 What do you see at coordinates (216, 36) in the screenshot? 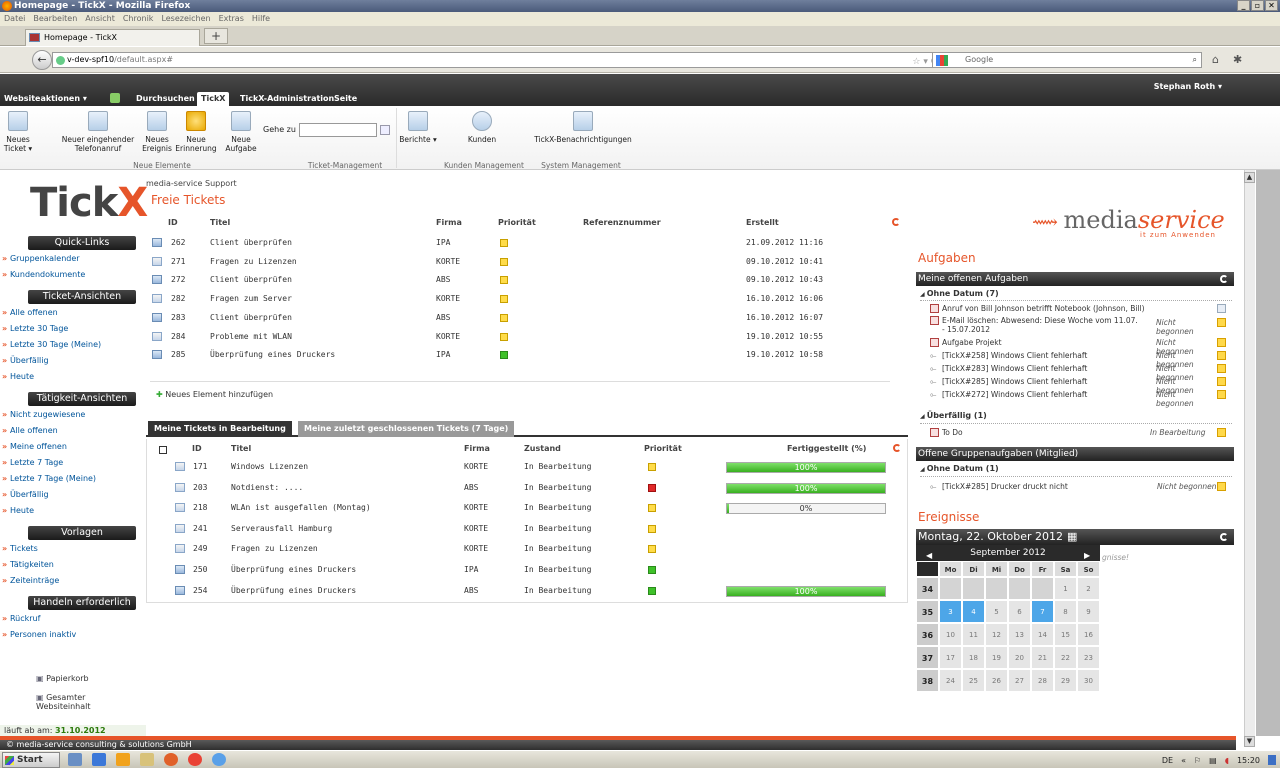
I see `new-tab-button: +` at bounding box center [216, 36].